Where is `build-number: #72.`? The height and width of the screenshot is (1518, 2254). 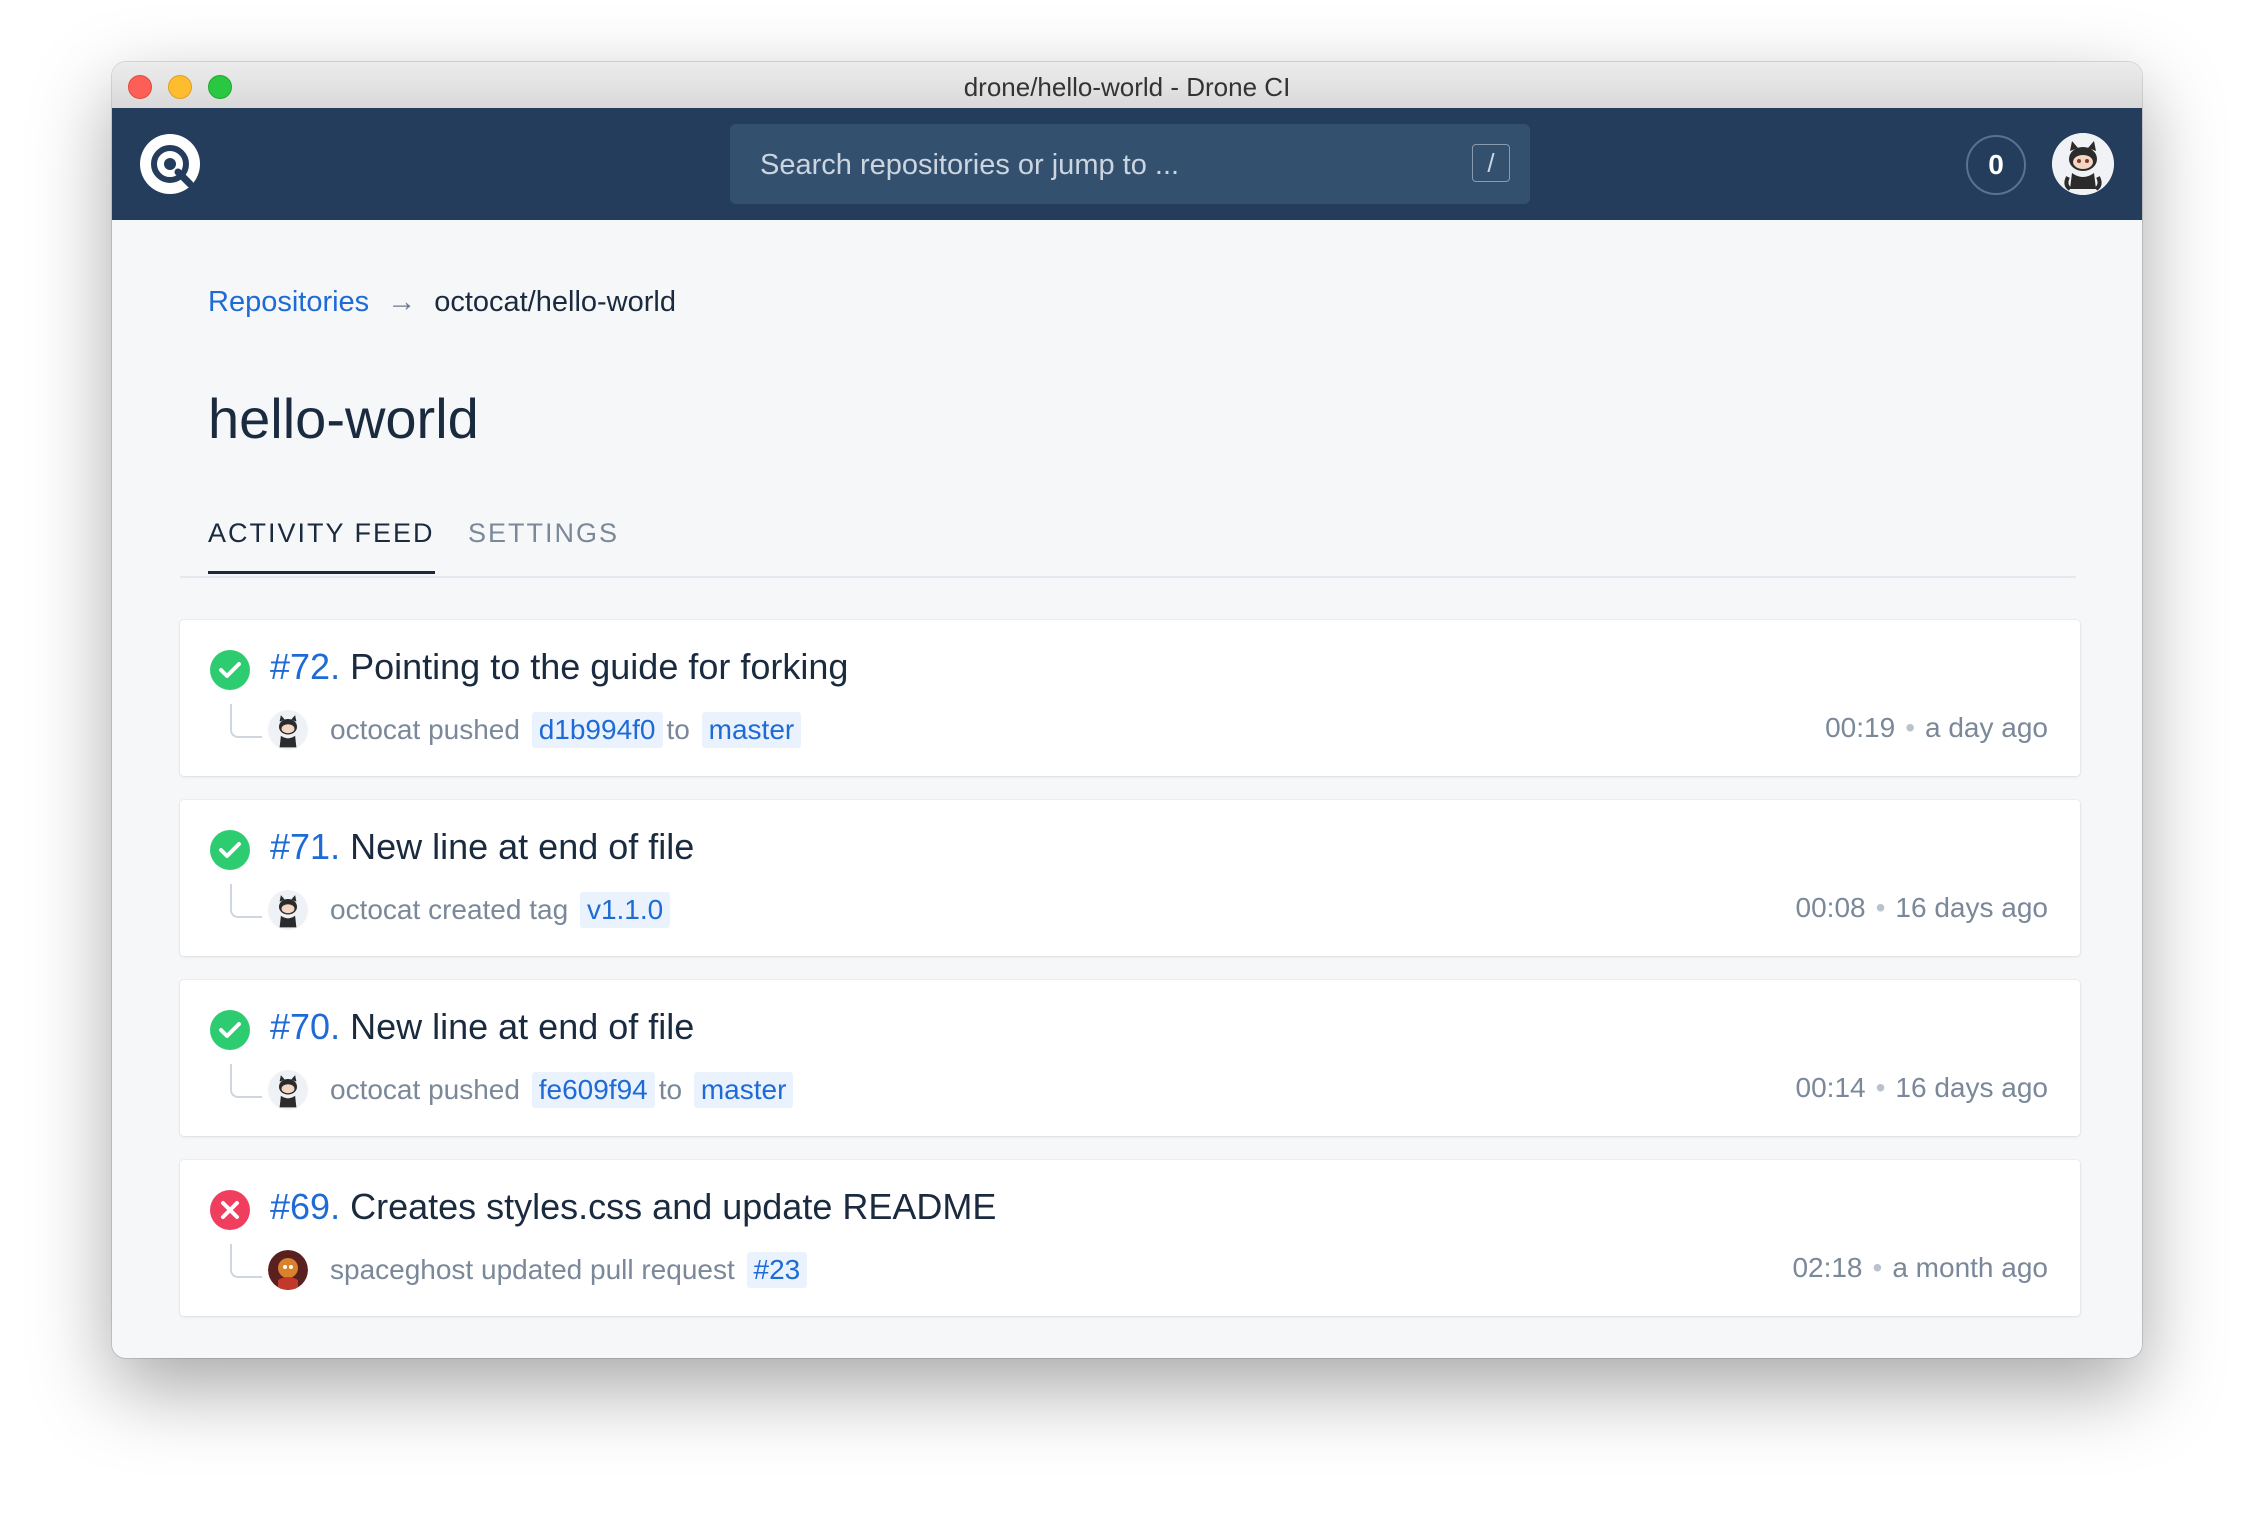 build-number: #72. is located at coordinates (305, 666).